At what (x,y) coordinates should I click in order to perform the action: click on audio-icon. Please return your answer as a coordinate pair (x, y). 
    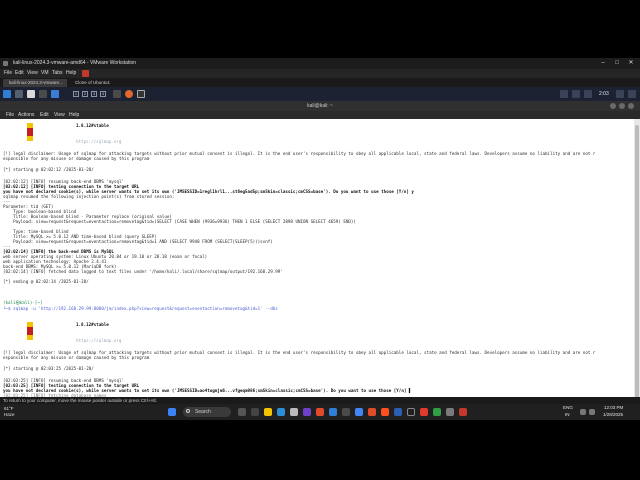
    Looking at the image, I should click on (564, 94).